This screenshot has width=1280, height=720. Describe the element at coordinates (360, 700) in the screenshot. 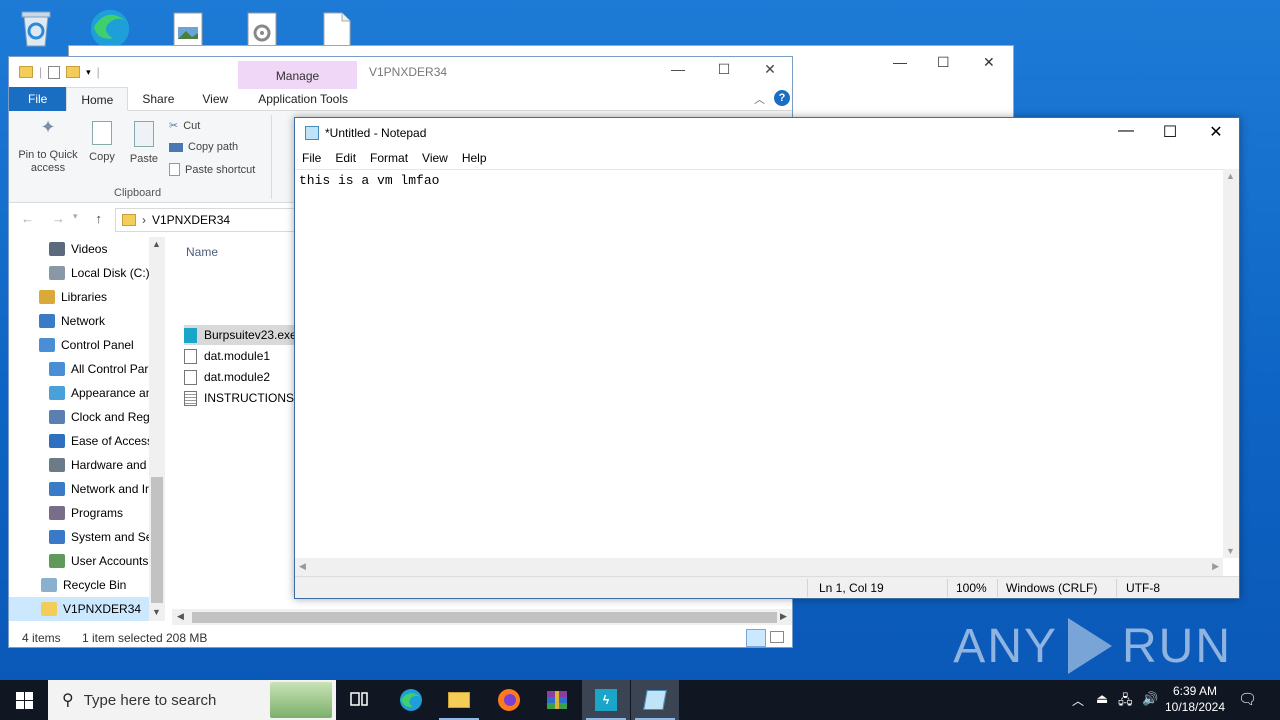

I see `task-view-button` at that location.